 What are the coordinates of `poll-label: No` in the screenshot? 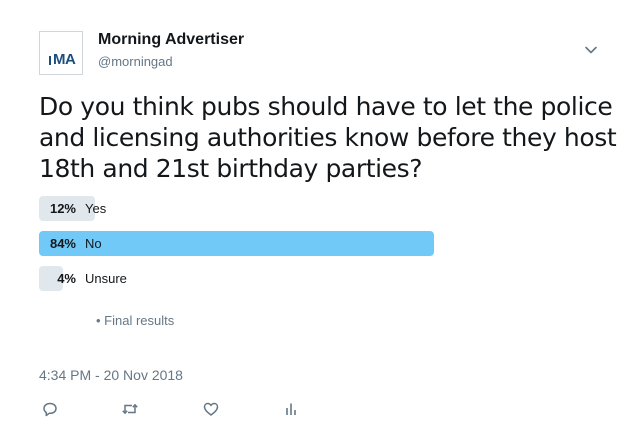 It's located at (93, 243).